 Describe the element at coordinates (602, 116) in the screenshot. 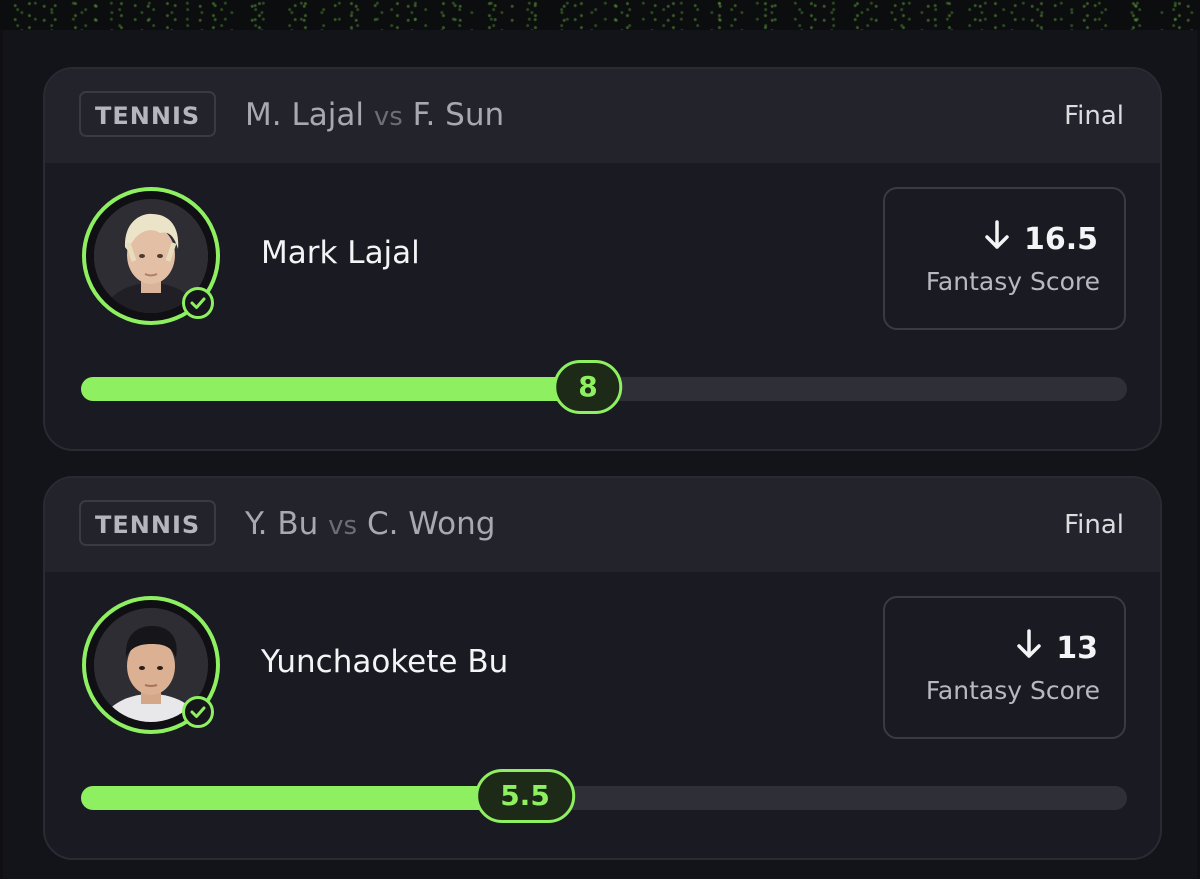

I see `card-header: TENNIS M. Lajal vs F. Sun Final` at that location.